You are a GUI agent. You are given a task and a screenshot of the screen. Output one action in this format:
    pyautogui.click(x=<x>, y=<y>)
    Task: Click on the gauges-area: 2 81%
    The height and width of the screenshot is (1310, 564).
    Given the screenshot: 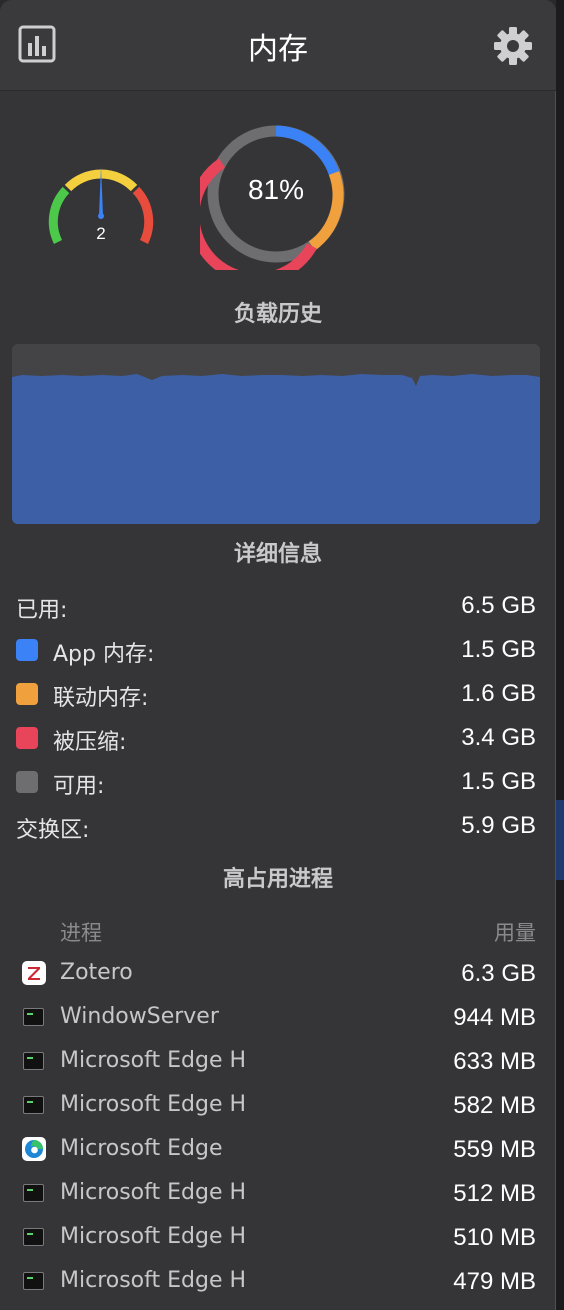 What is the action you would take?
    pyautogui.click(x=278, y=195)
    